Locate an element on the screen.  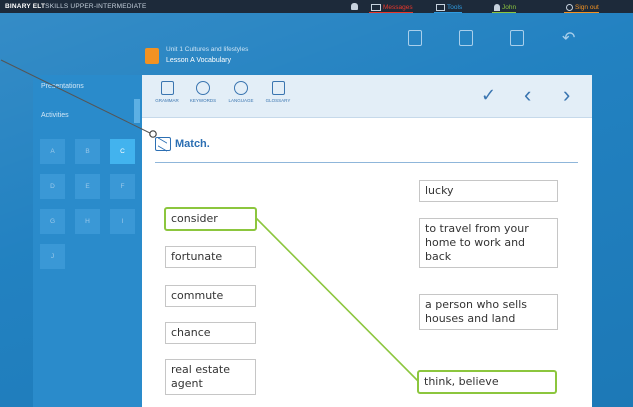
sidebar-item-activities: Activities is located at coordinates (85, 116).